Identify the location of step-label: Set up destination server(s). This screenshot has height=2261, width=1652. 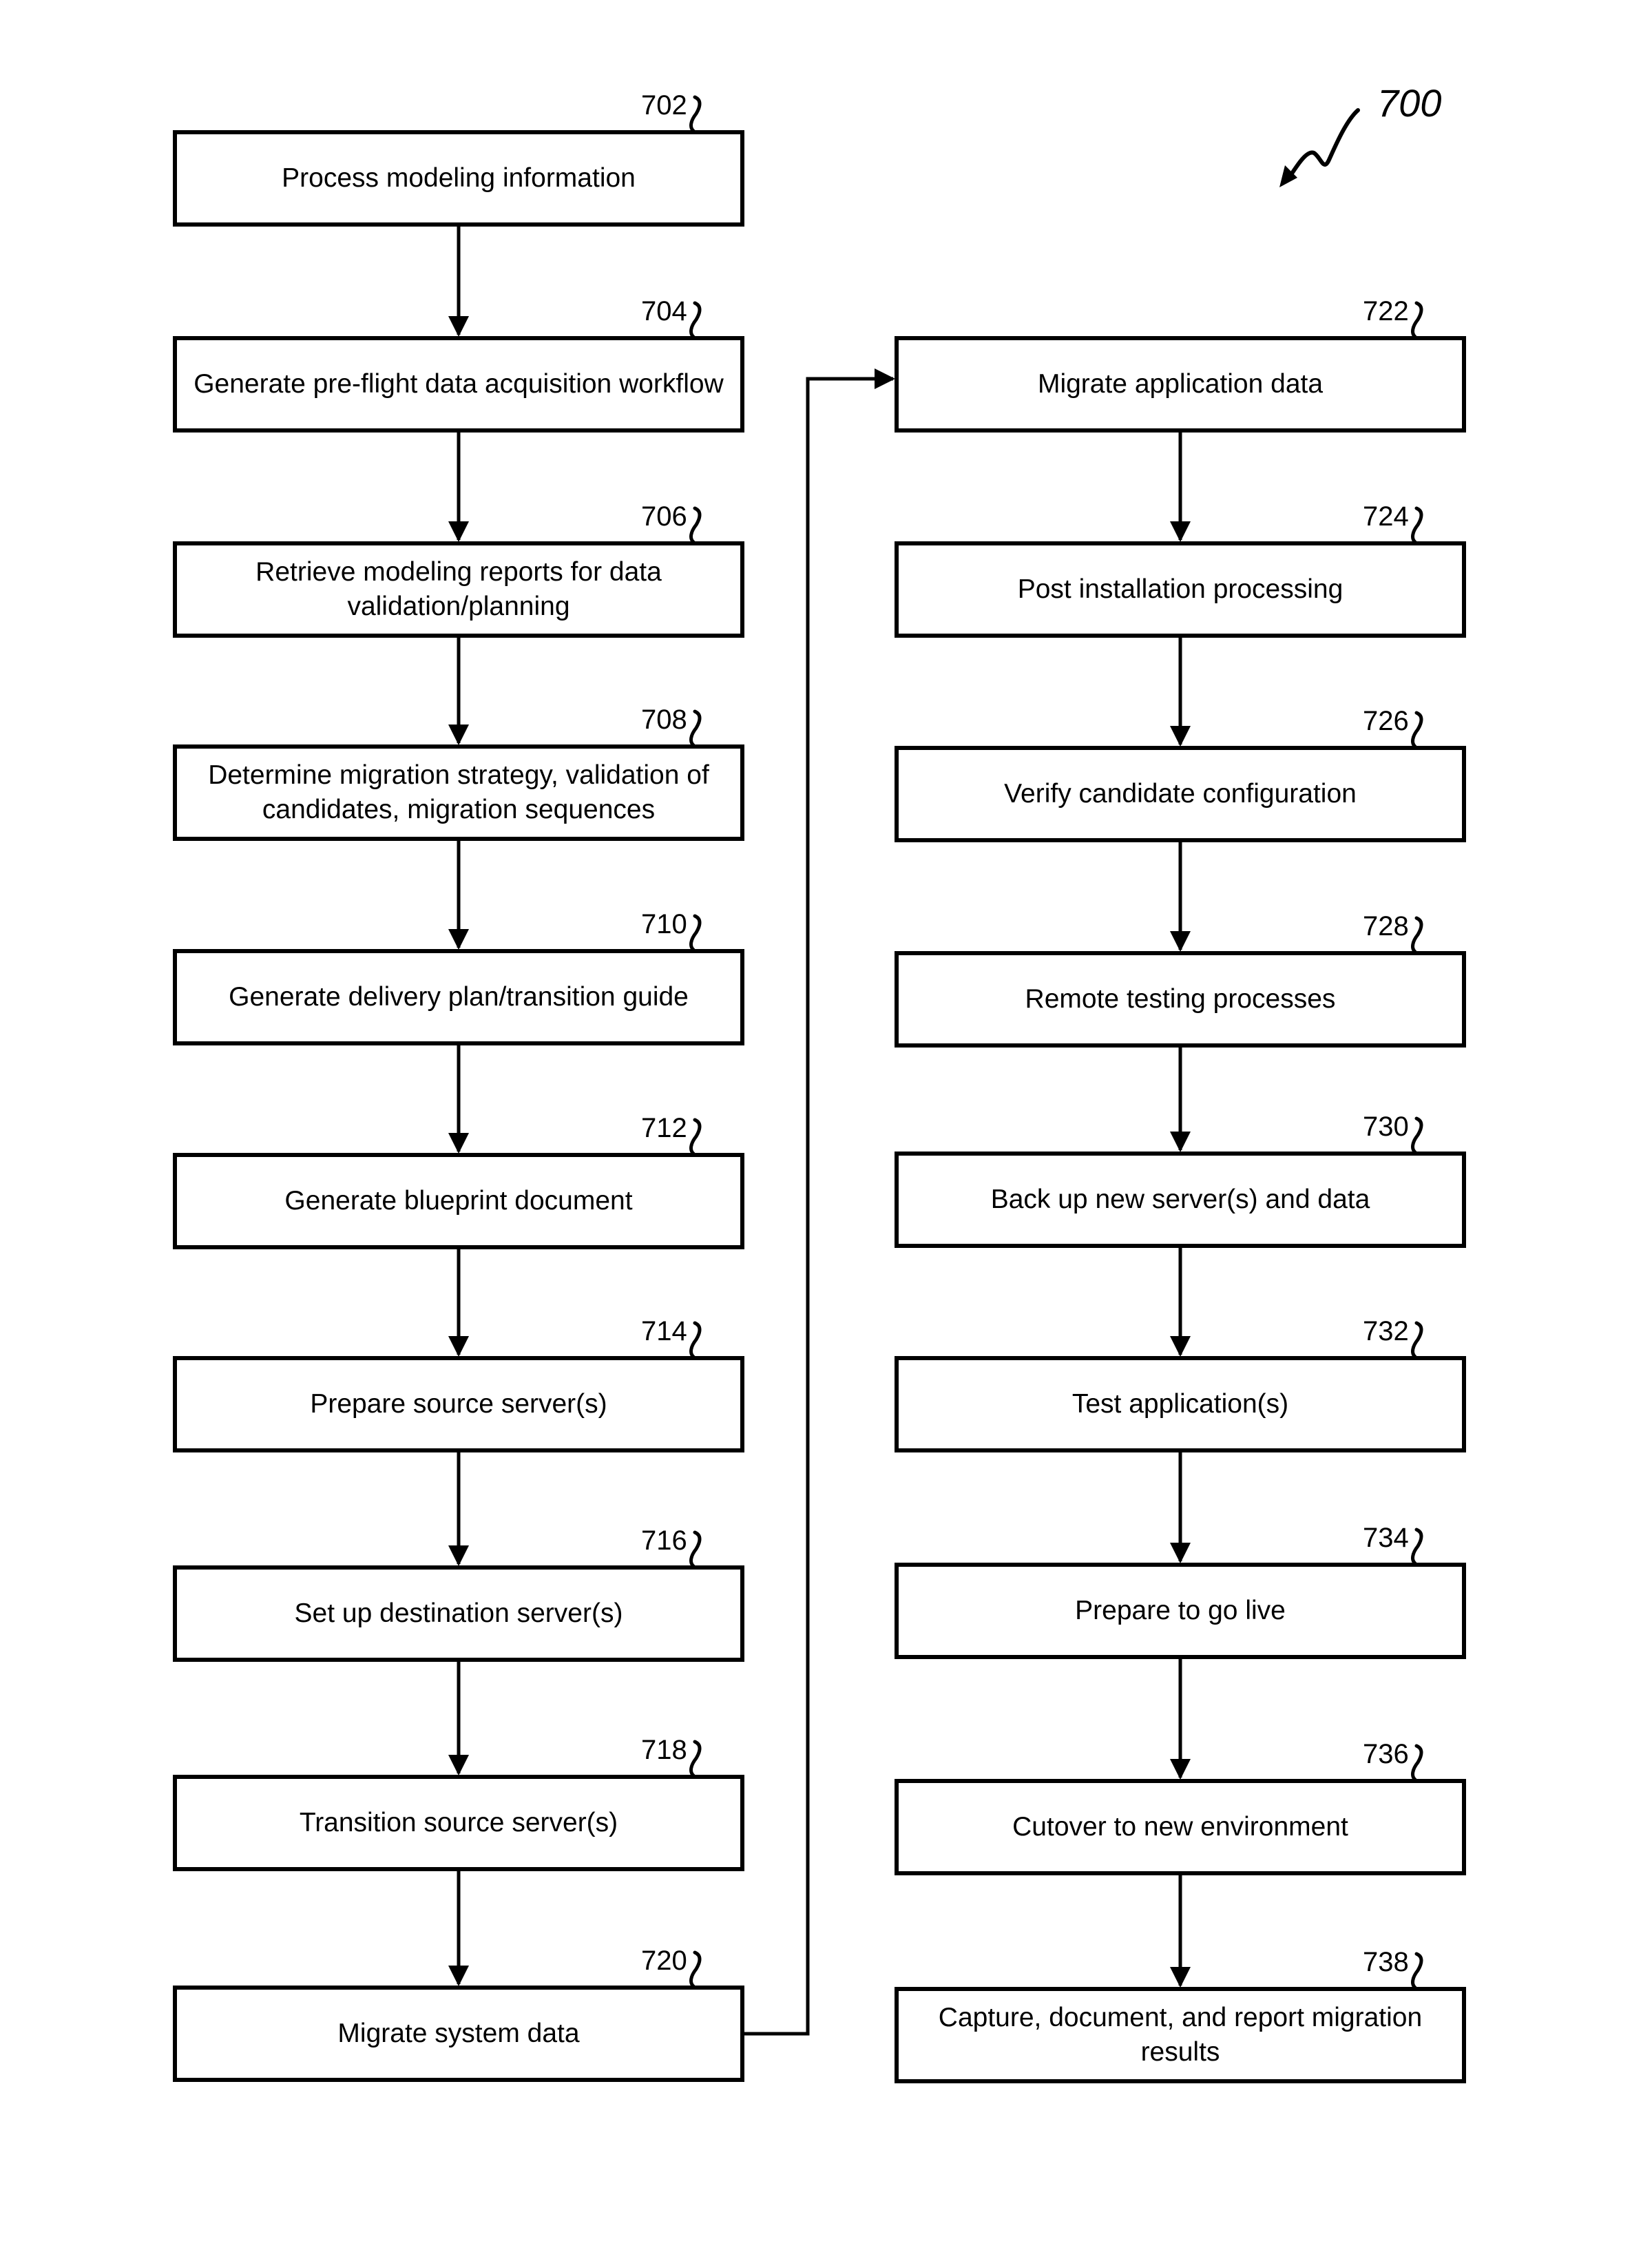
(458, 1613).